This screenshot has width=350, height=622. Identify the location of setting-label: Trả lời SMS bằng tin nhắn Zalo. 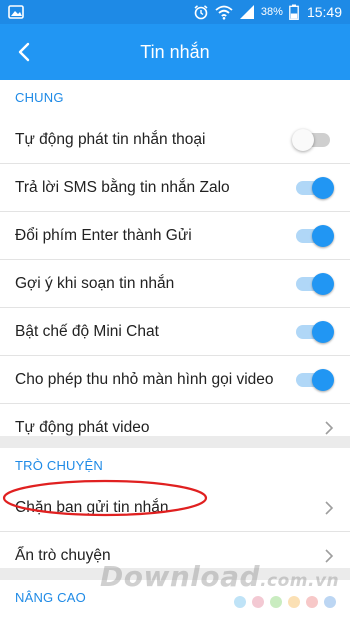
(122, 187).